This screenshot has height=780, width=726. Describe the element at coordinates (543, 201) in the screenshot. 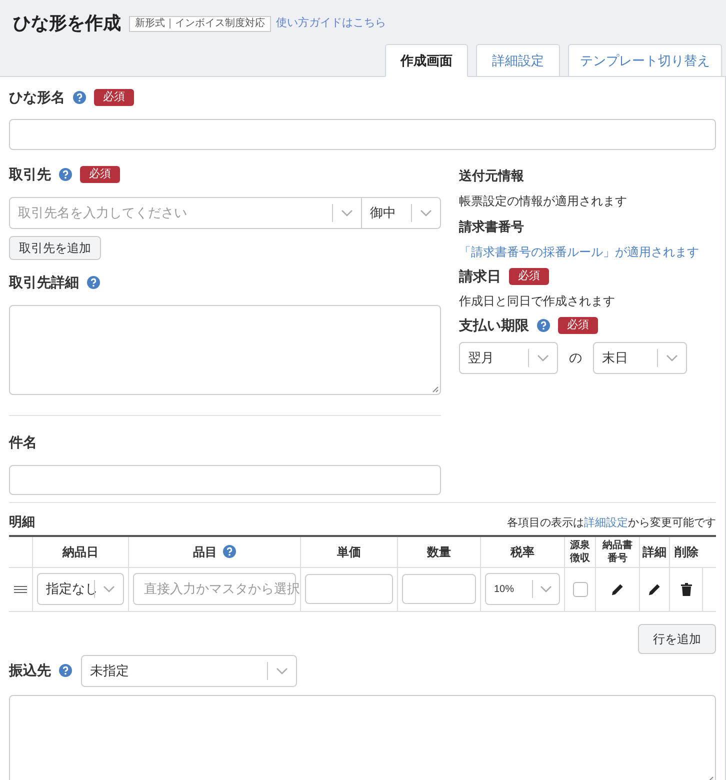

I see `info-text: 帳票設定の情報が適用されます` at that location.